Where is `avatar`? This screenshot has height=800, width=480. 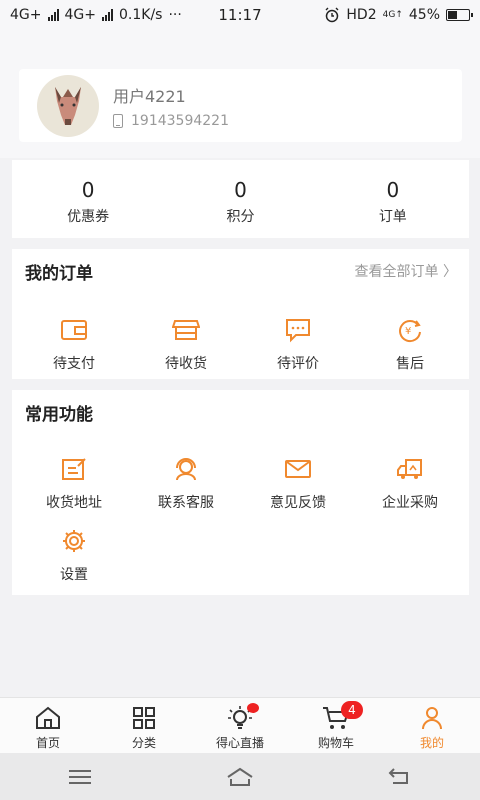
avatar is located at coordinates (68, 105).